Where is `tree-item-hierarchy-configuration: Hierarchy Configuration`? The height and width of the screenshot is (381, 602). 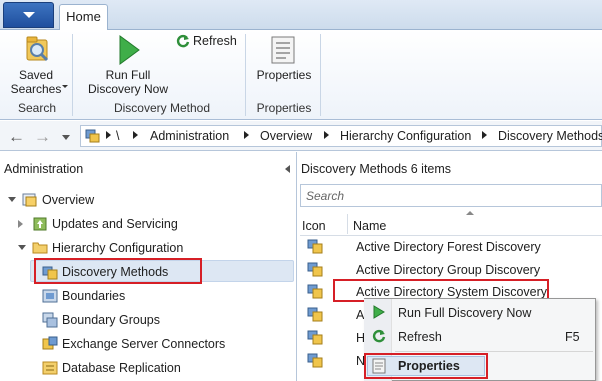 tree-item-hierarchy-configuration: Hierarchy Configuration is located at coordinates (117, 248).